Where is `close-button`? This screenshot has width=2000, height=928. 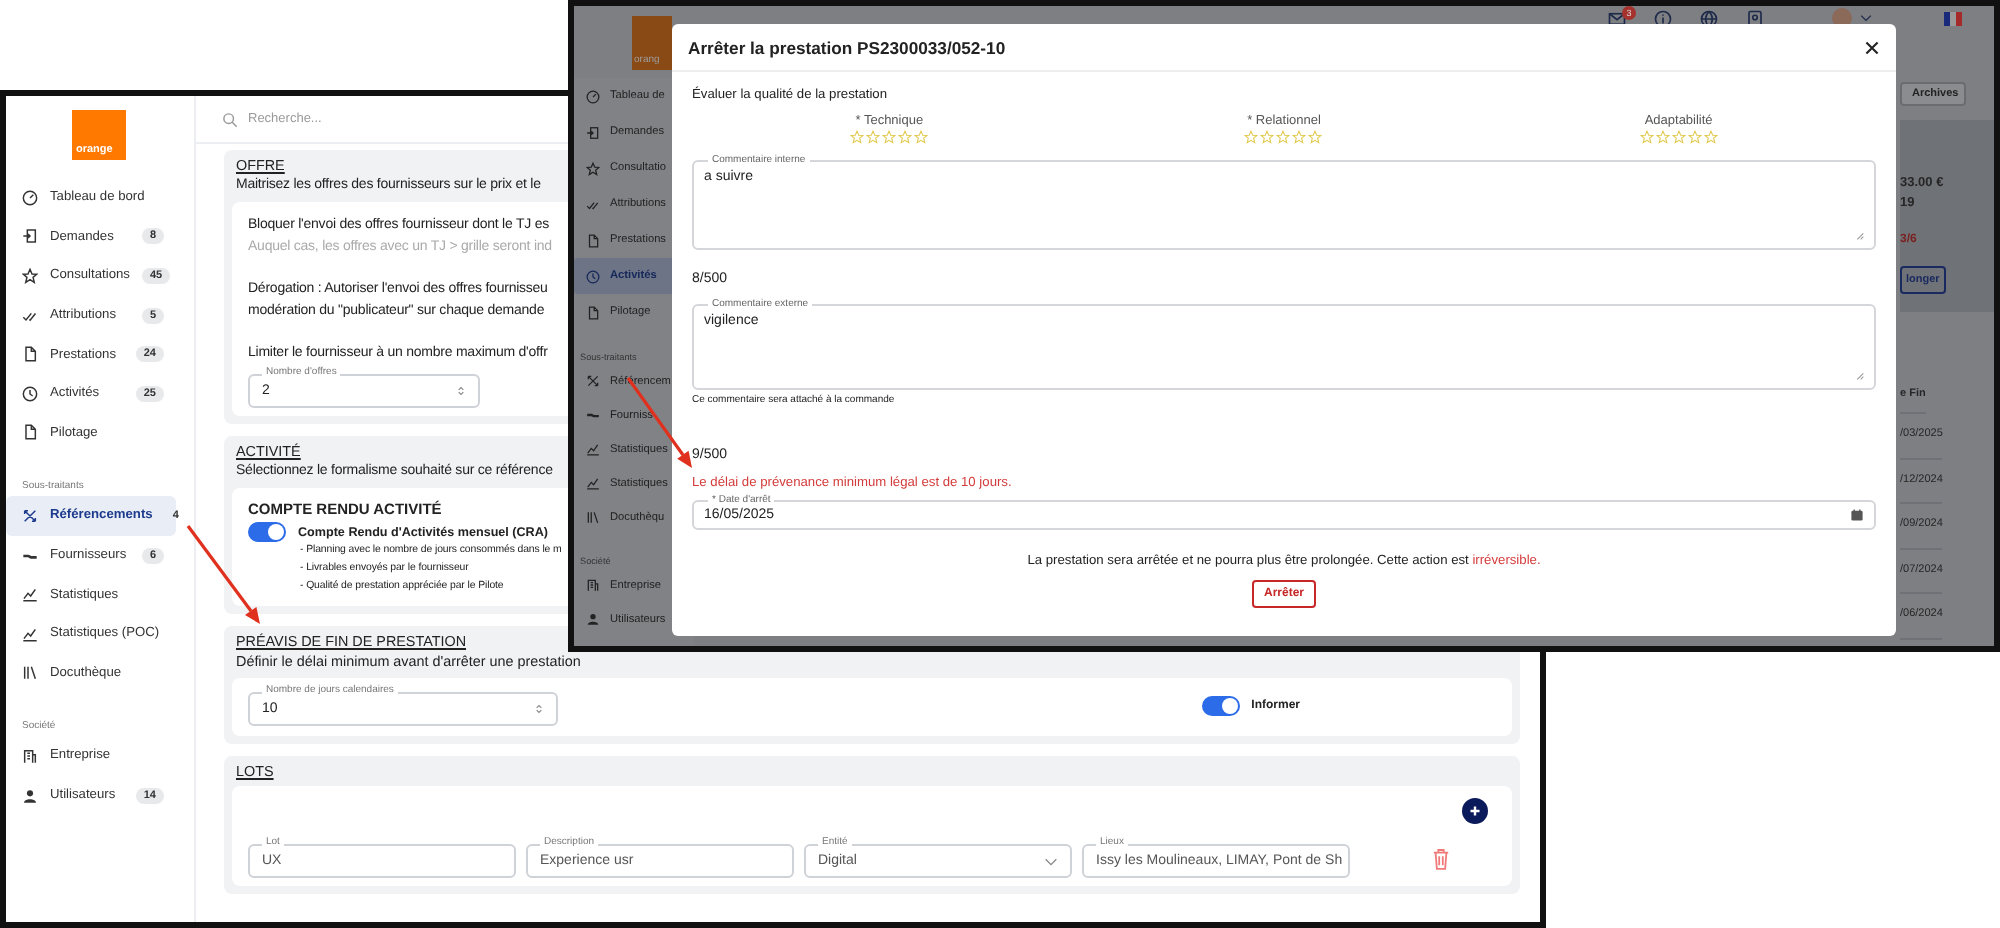 close-button is located at coordinates (1872, 47).